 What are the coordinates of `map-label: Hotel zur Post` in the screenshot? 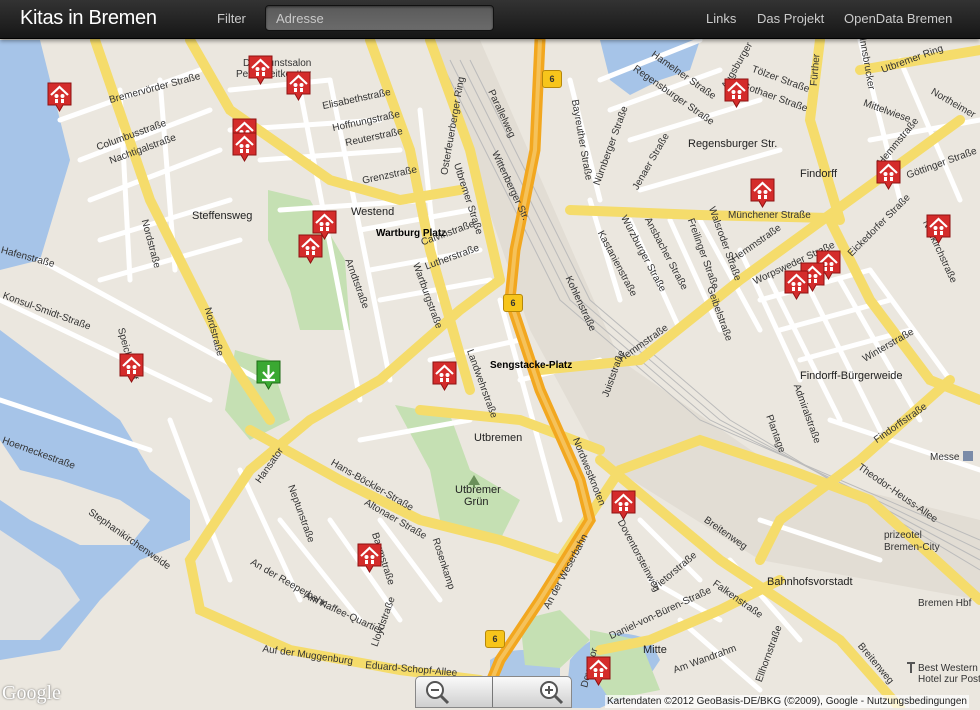 It's located at (949, 679).